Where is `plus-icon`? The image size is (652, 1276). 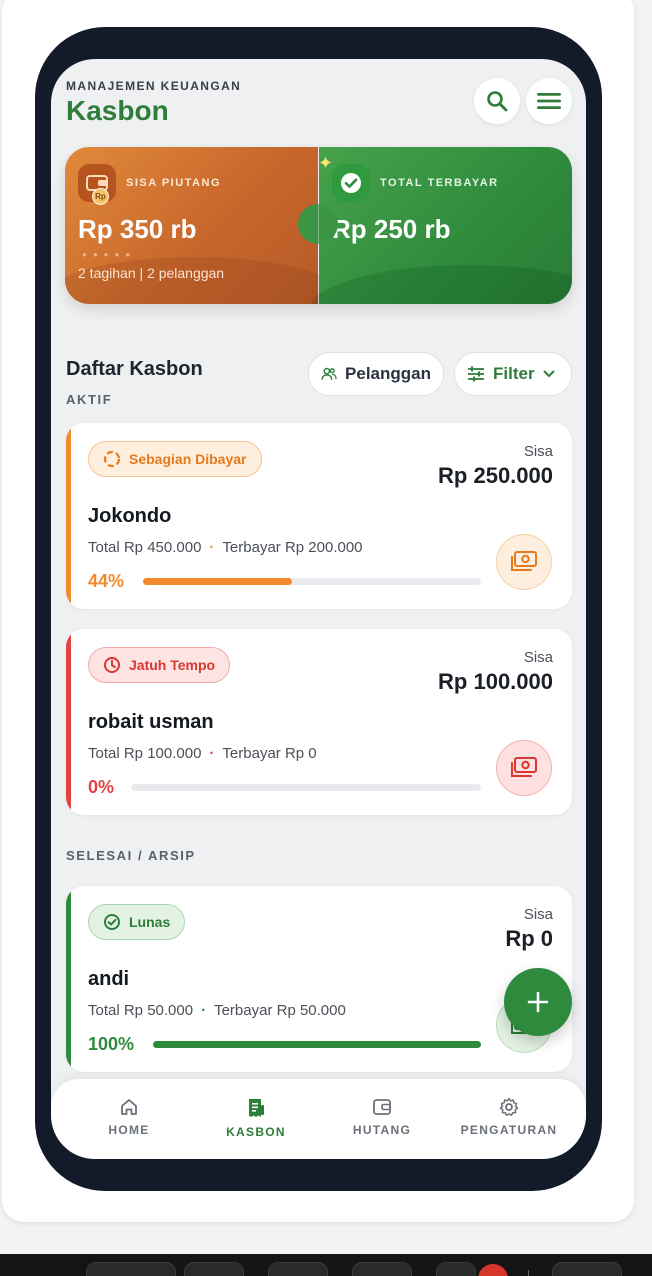
plus-icon is located at coordinates (538, 1002).